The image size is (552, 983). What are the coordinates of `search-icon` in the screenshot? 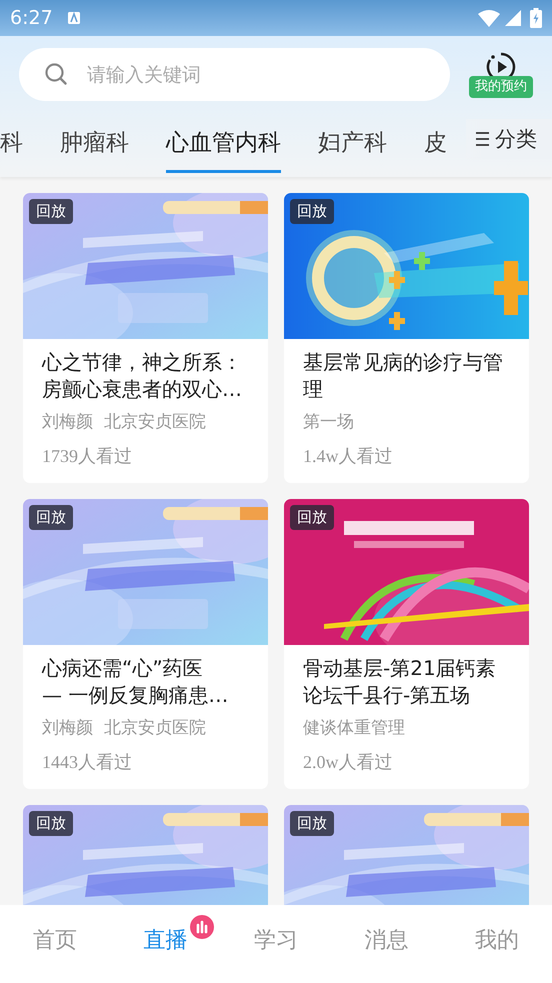 It's located at (56, 74).